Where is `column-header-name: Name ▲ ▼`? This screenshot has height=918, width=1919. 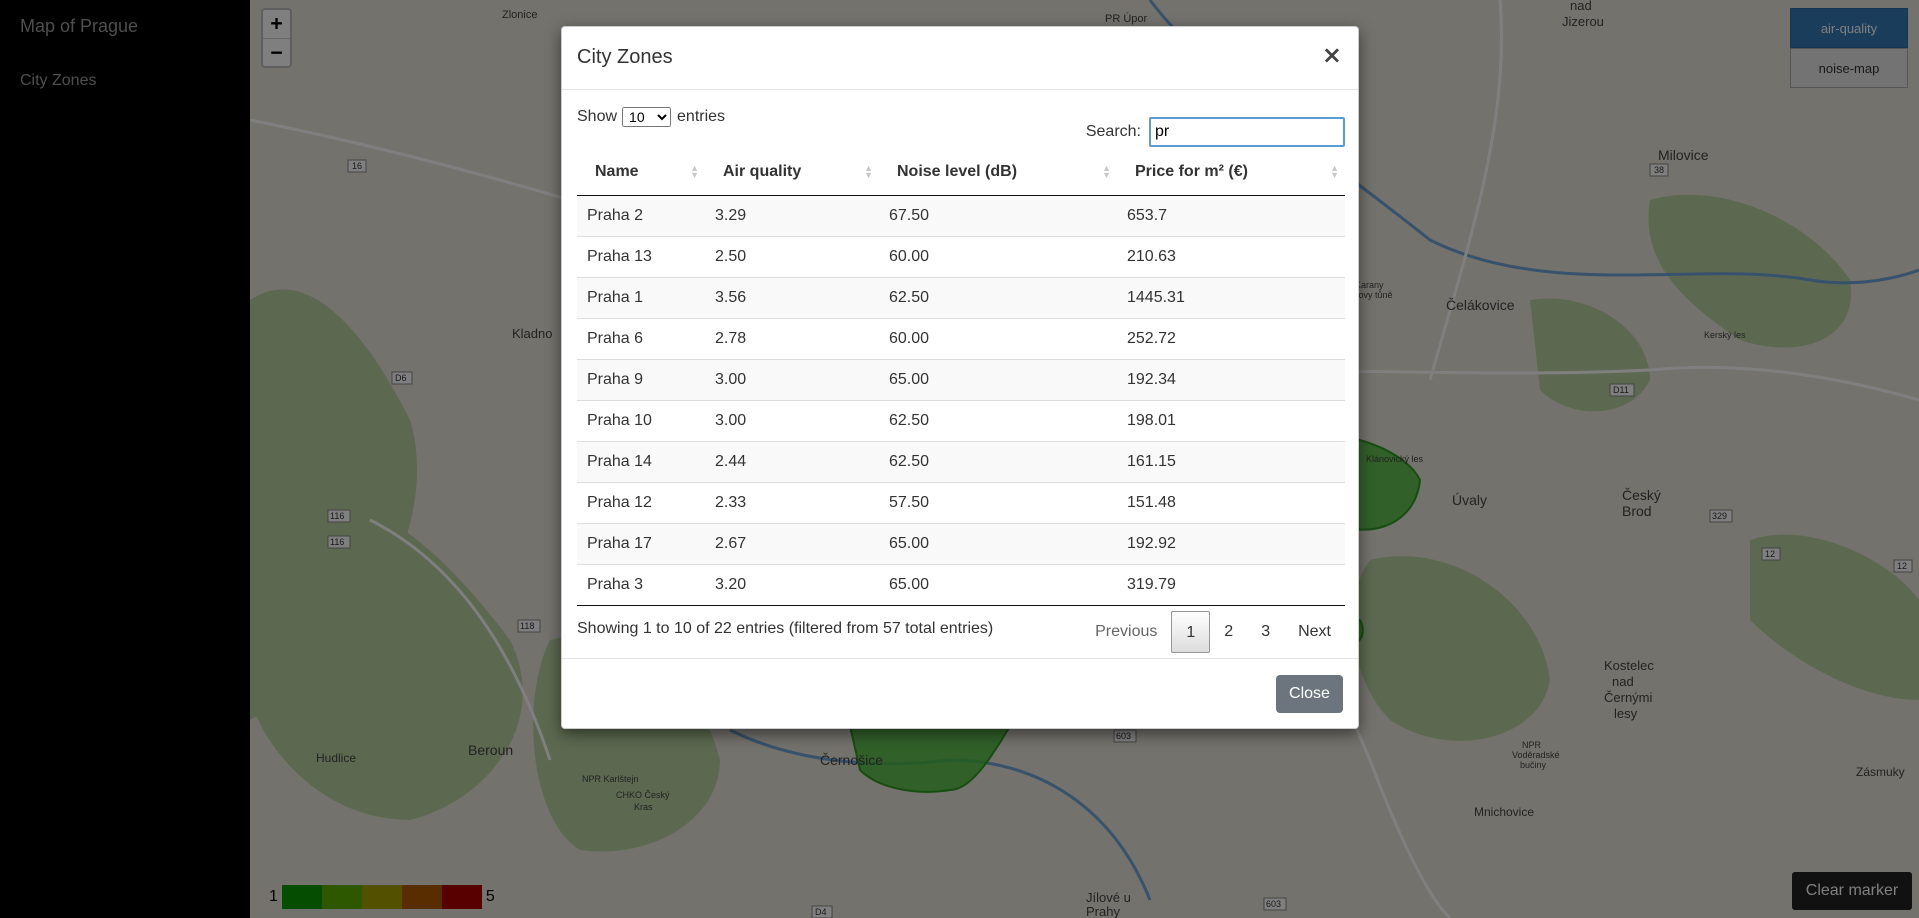
column-header-name: Name ▲ ▼ is located at coordinates (641, 173).